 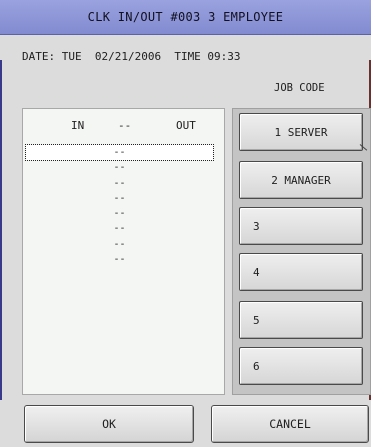 What do you see at coordinates (301, 132) in the screenshot?
I see `job-code-button-1: 1 SERVER` at bounding box center [301, 132].